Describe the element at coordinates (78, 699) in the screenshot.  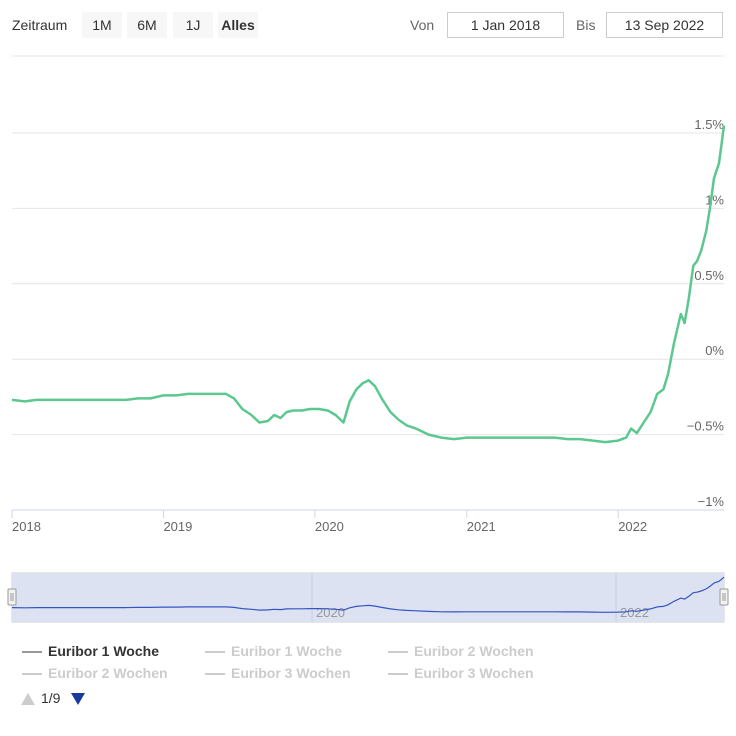
I see `pager-down-arrow-icon` at that location.